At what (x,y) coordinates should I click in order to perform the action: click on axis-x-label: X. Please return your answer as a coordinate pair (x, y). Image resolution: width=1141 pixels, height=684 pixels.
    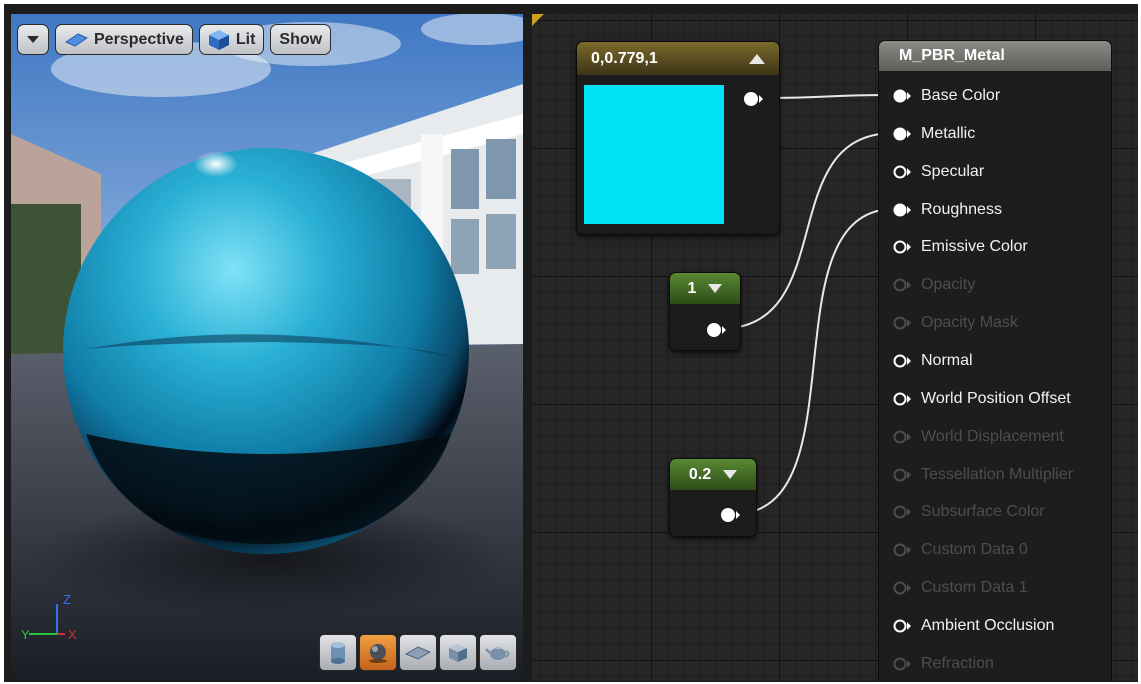
    Looking at the image, I should click on (72, 634).